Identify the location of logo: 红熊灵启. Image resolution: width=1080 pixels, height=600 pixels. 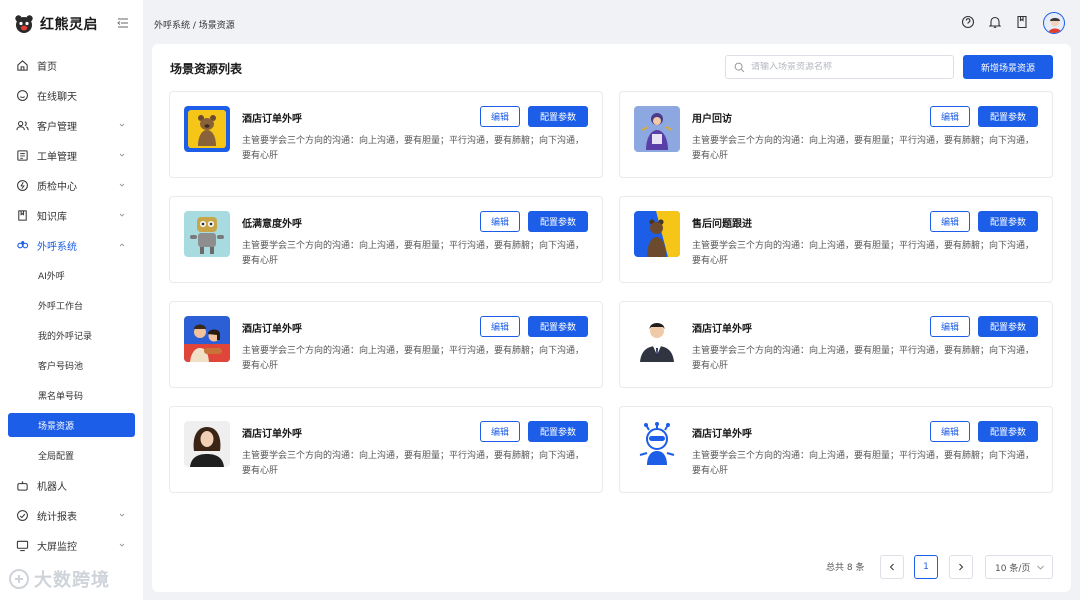
(71, 24).